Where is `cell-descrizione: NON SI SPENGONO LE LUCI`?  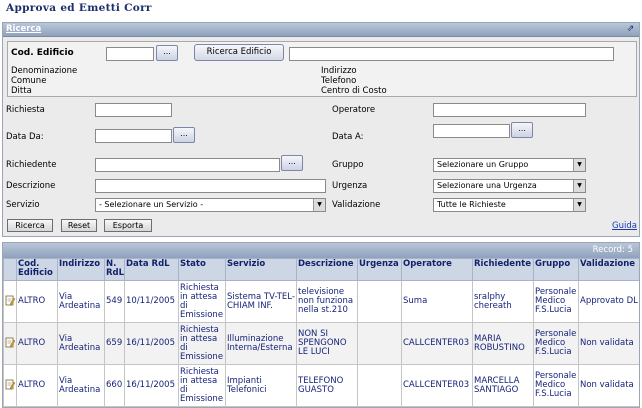
cell-descrizione: NON SI SPENGONO LE LUCI is located at coordinates (327, 343).